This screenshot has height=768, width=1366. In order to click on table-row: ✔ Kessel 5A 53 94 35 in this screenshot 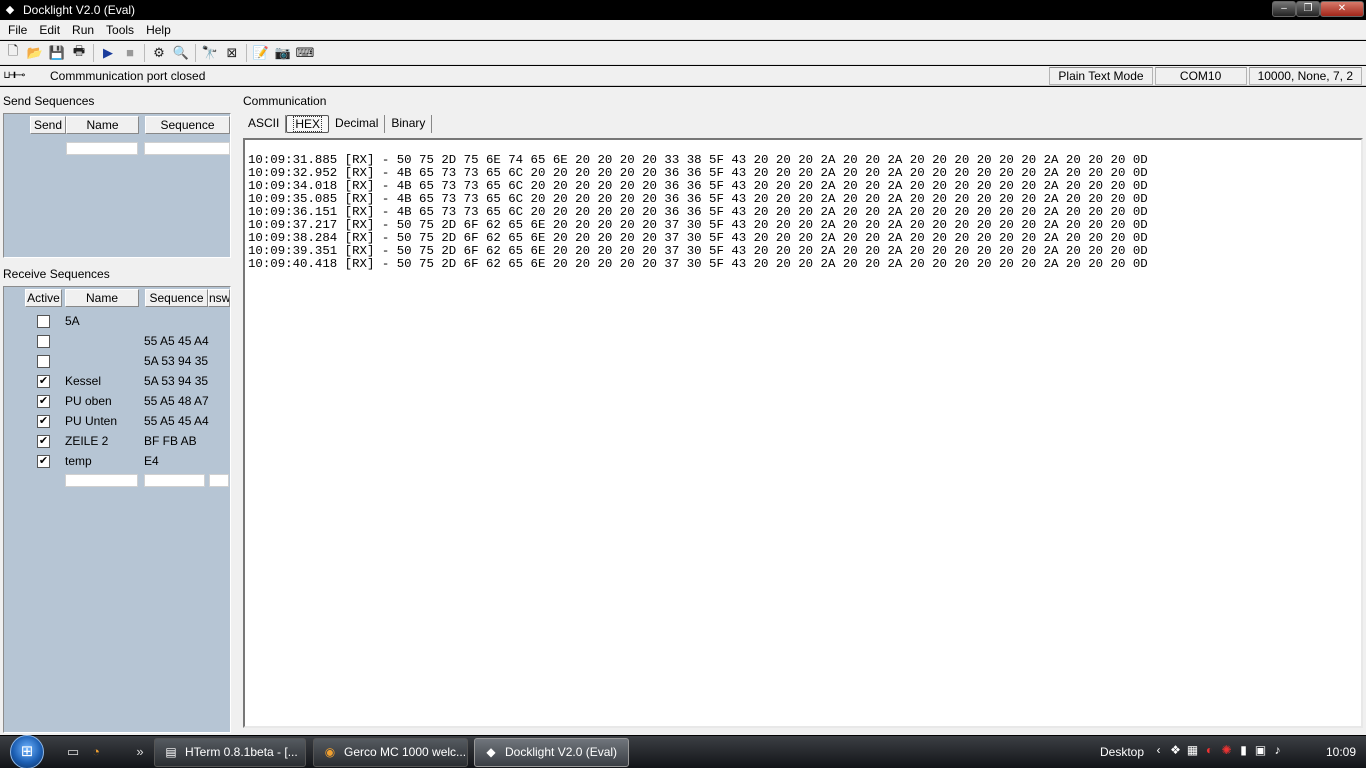, I will do `click(117, 381)`.